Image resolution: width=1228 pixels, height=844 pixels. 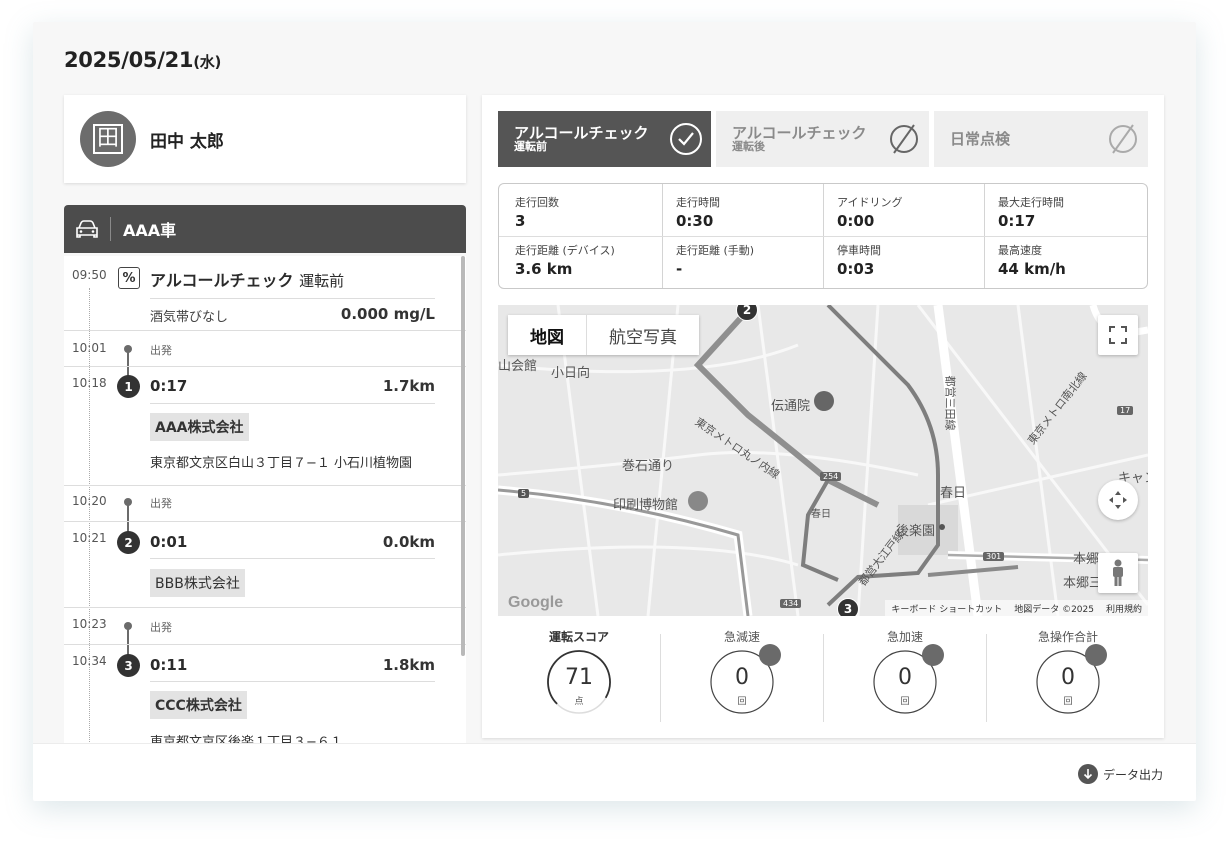 What do you see at coordinates (1017, 221) in the screenshot?
I see `stat-value: 0:17` at bounding box center [1017, 221].